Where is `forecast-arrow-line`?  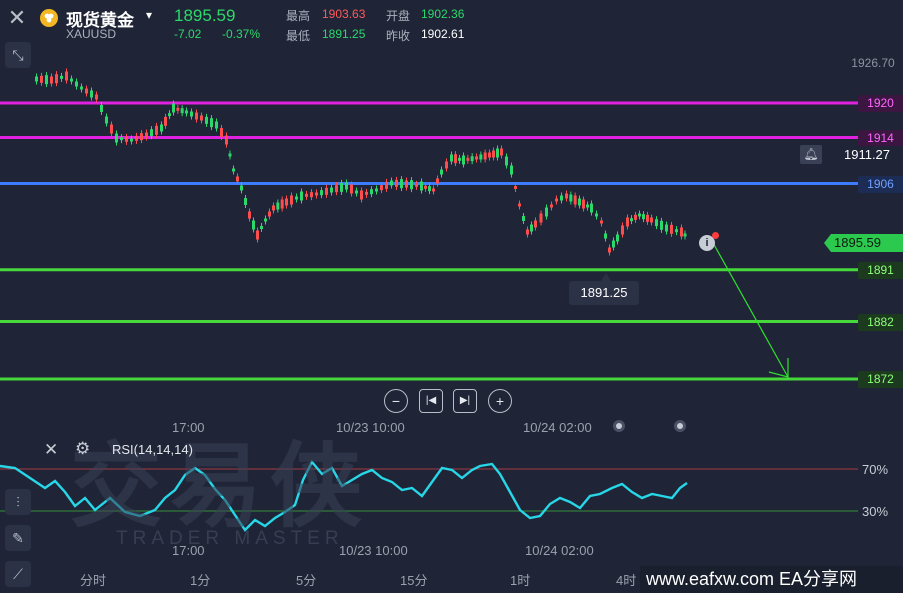
forecast-arrow-line is located at coordinates (750, 309).